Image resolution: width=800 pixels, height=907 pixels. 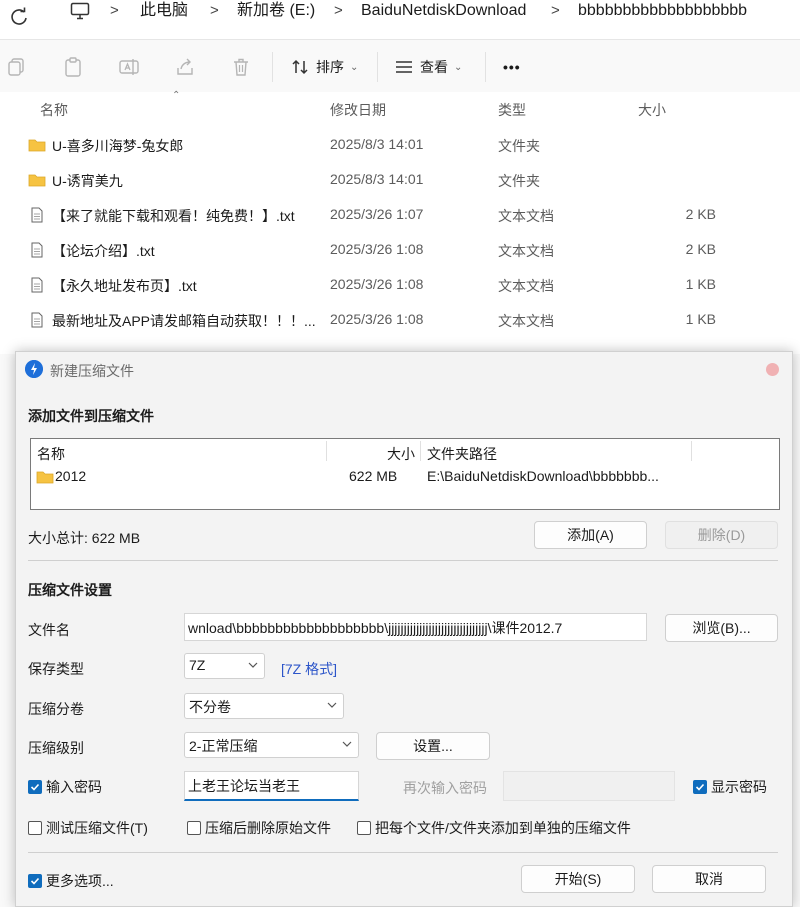 What do you see at coordinates (401, 454) in the screenshot?
I see `list-header-size: 大小` at bounding box center [401, 454].